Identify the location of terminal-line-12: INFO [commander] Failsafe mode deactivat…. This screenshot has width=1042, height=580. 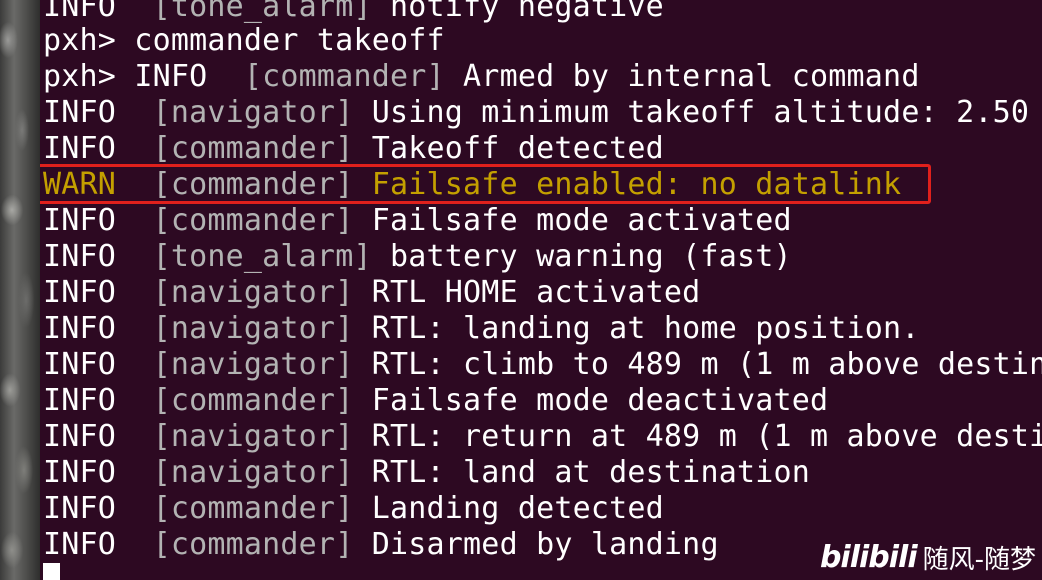
(435, 401).